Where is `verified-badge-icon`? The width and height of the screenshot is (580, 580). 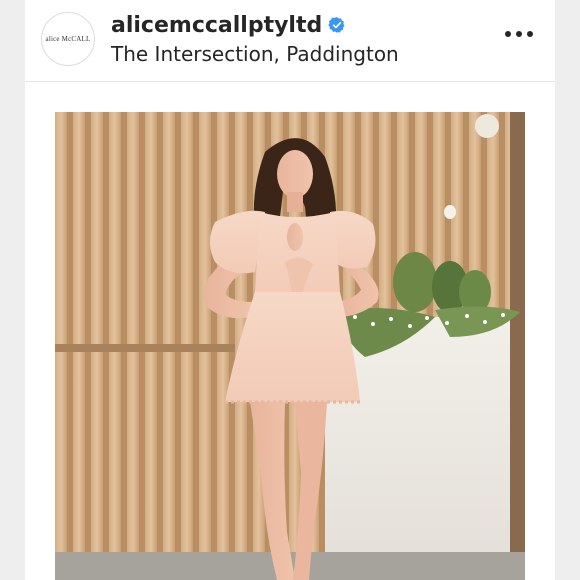 verified-badge-icon is located at coordinates (337, 25).